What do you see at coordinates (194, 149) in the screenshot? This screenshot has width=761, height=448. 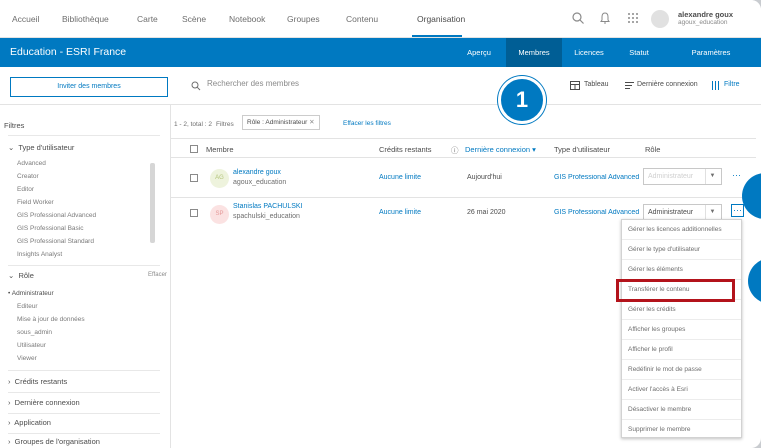 I see `select-all-checkbox` at bounding box center [194, 149].